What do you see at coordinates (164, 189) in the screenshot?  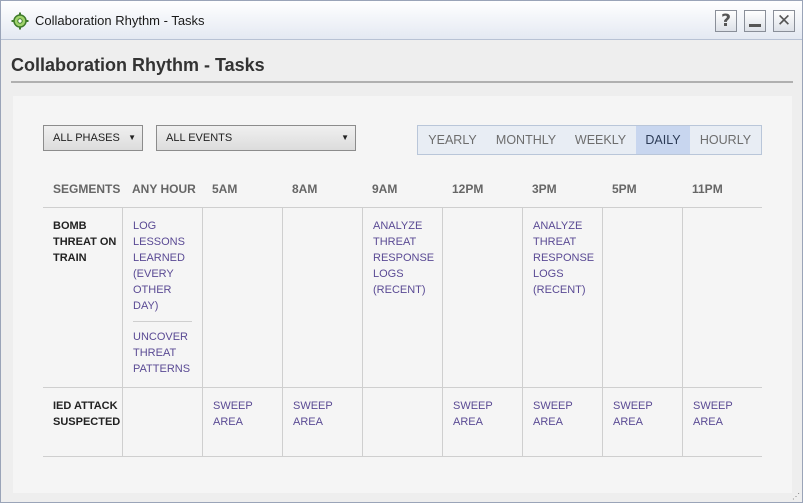 I see `column-header-any-hour: ANY HOUR` at bounding box center [164, 189].